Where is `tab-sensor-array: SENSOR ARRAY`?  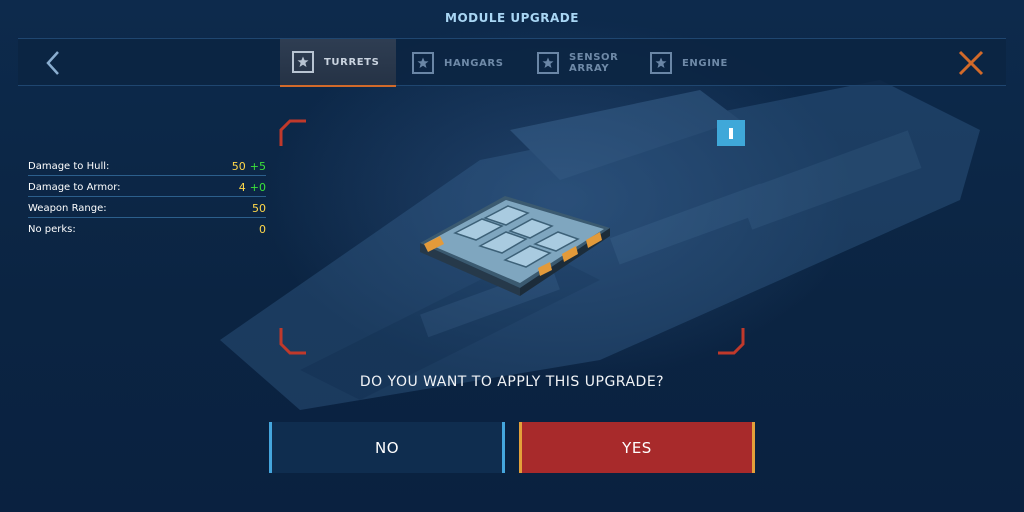 tab-sensor-array: SENSOR ARRAY is located at coordinates (592, 63).